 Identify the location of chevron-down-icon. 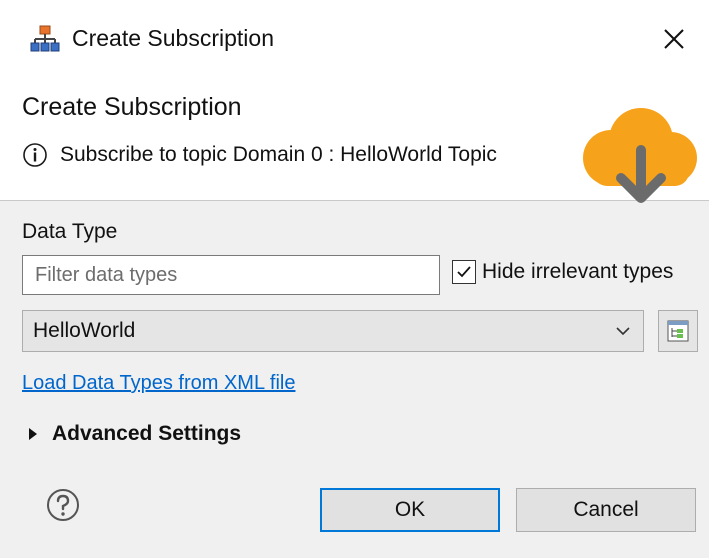
(623, 331).